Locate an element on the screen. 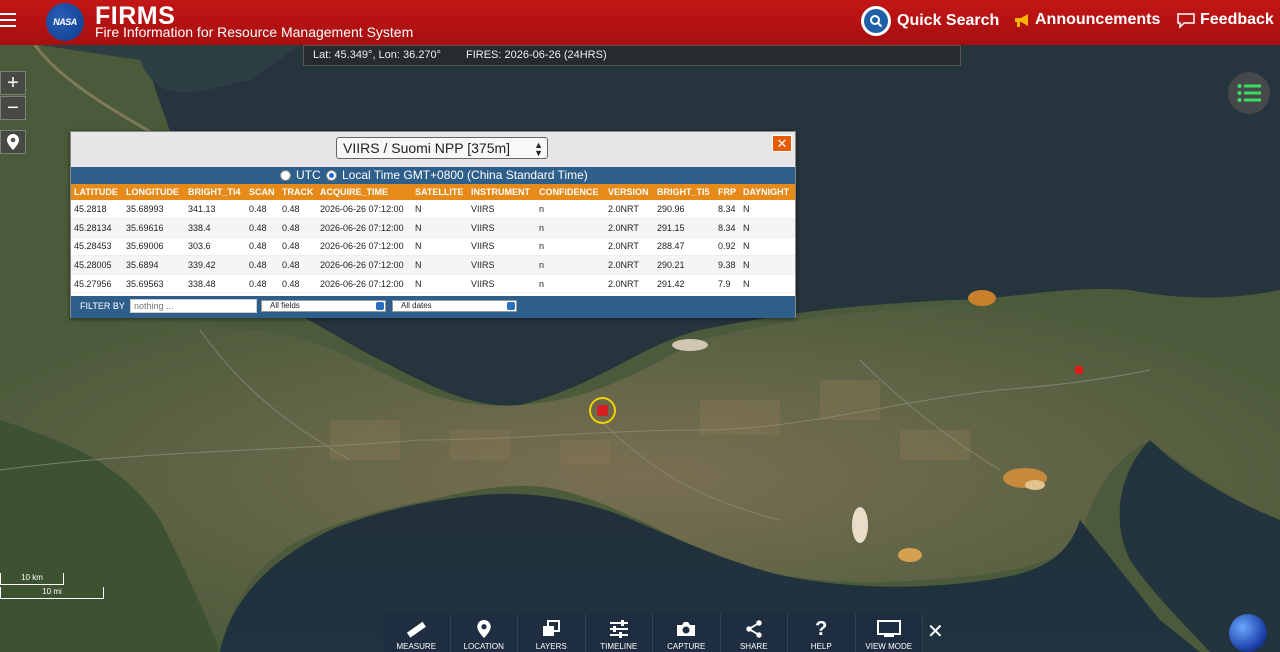  local-time-radio is located at coordinates (331, 175).